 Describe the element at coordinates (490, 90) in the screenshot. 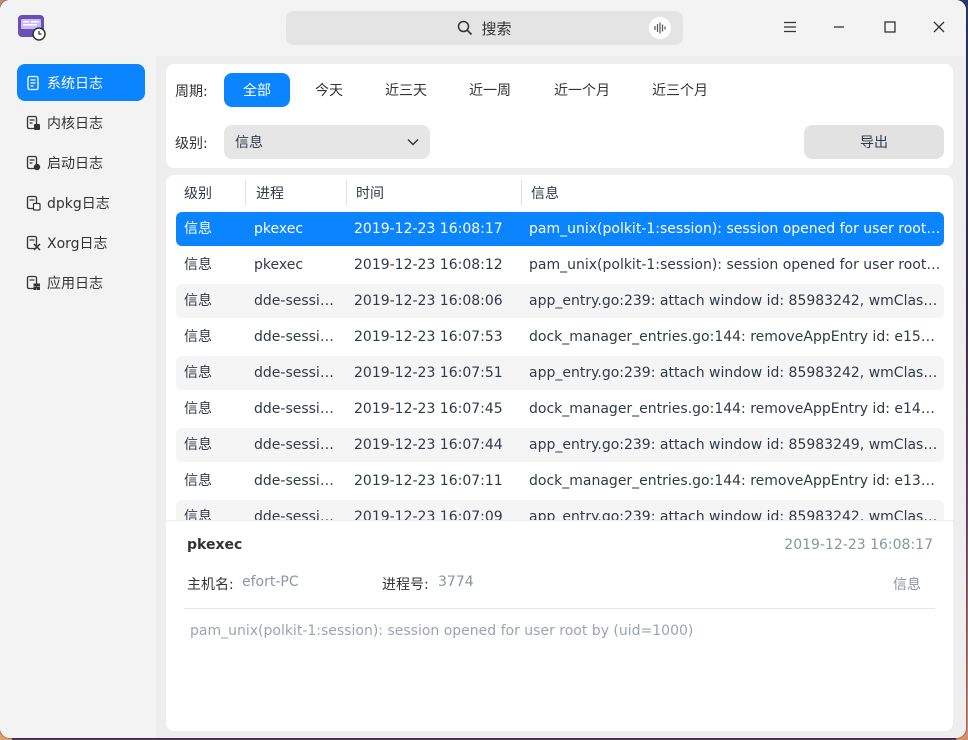

I see `period-week-button: 近一周` at that location.